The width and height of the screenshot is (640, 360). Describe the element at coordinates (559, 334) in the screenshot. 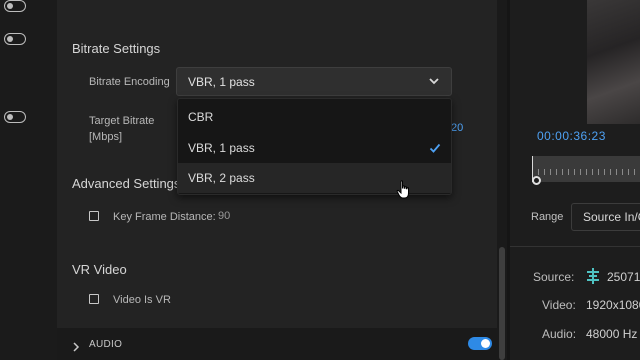

I see `audio-info-label: Audio:` at that location.